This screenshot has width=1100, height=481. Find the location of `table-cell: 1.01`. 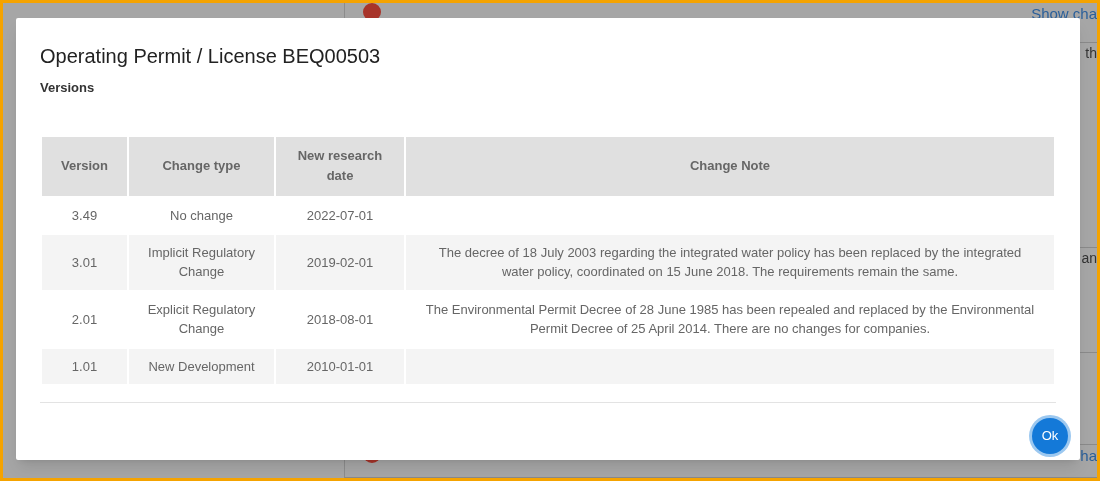

table-cell: 1.01 is located at coordinates (84, 366).